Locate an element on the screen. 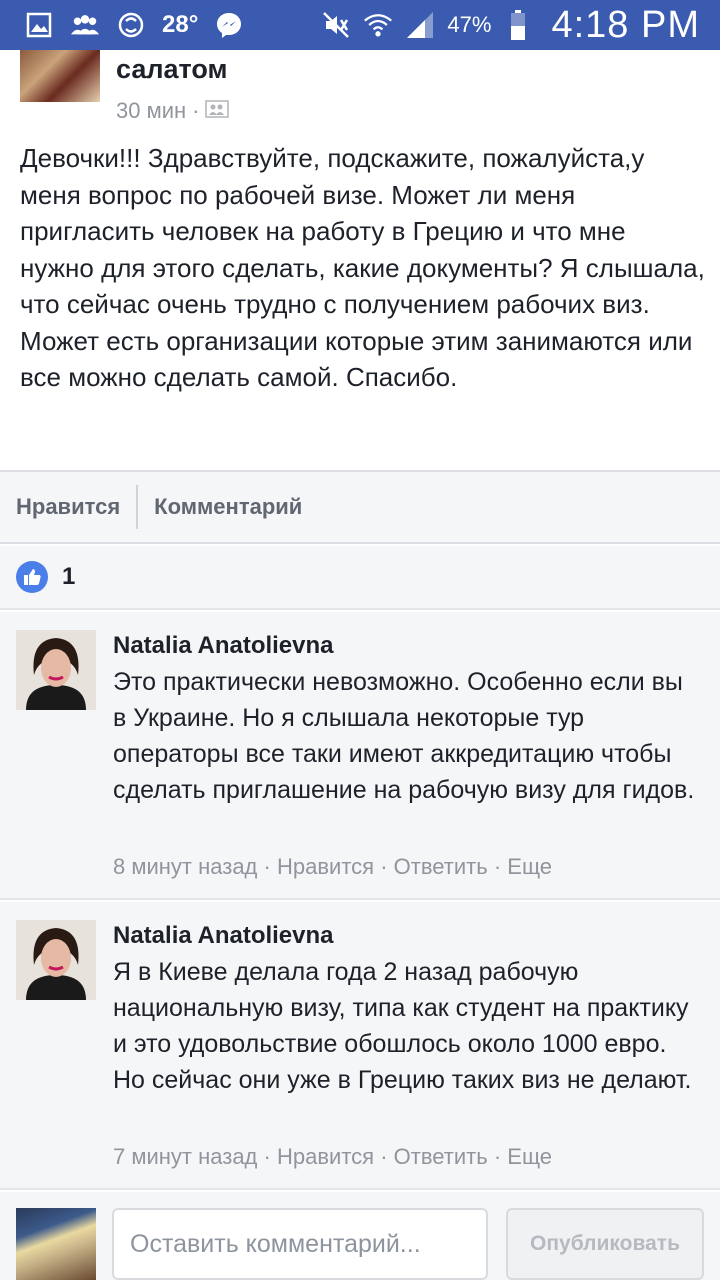 This screenshot has width=720, height=1280. post-title: салатом is located at coordinates (172, 69).